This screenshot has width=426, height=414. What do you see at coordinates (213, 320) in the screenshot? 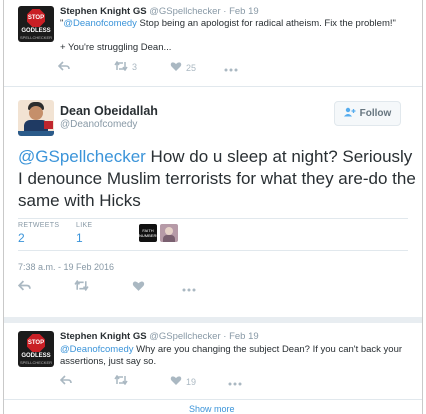
I see `thread-gap` at bounding box center [213, 320].